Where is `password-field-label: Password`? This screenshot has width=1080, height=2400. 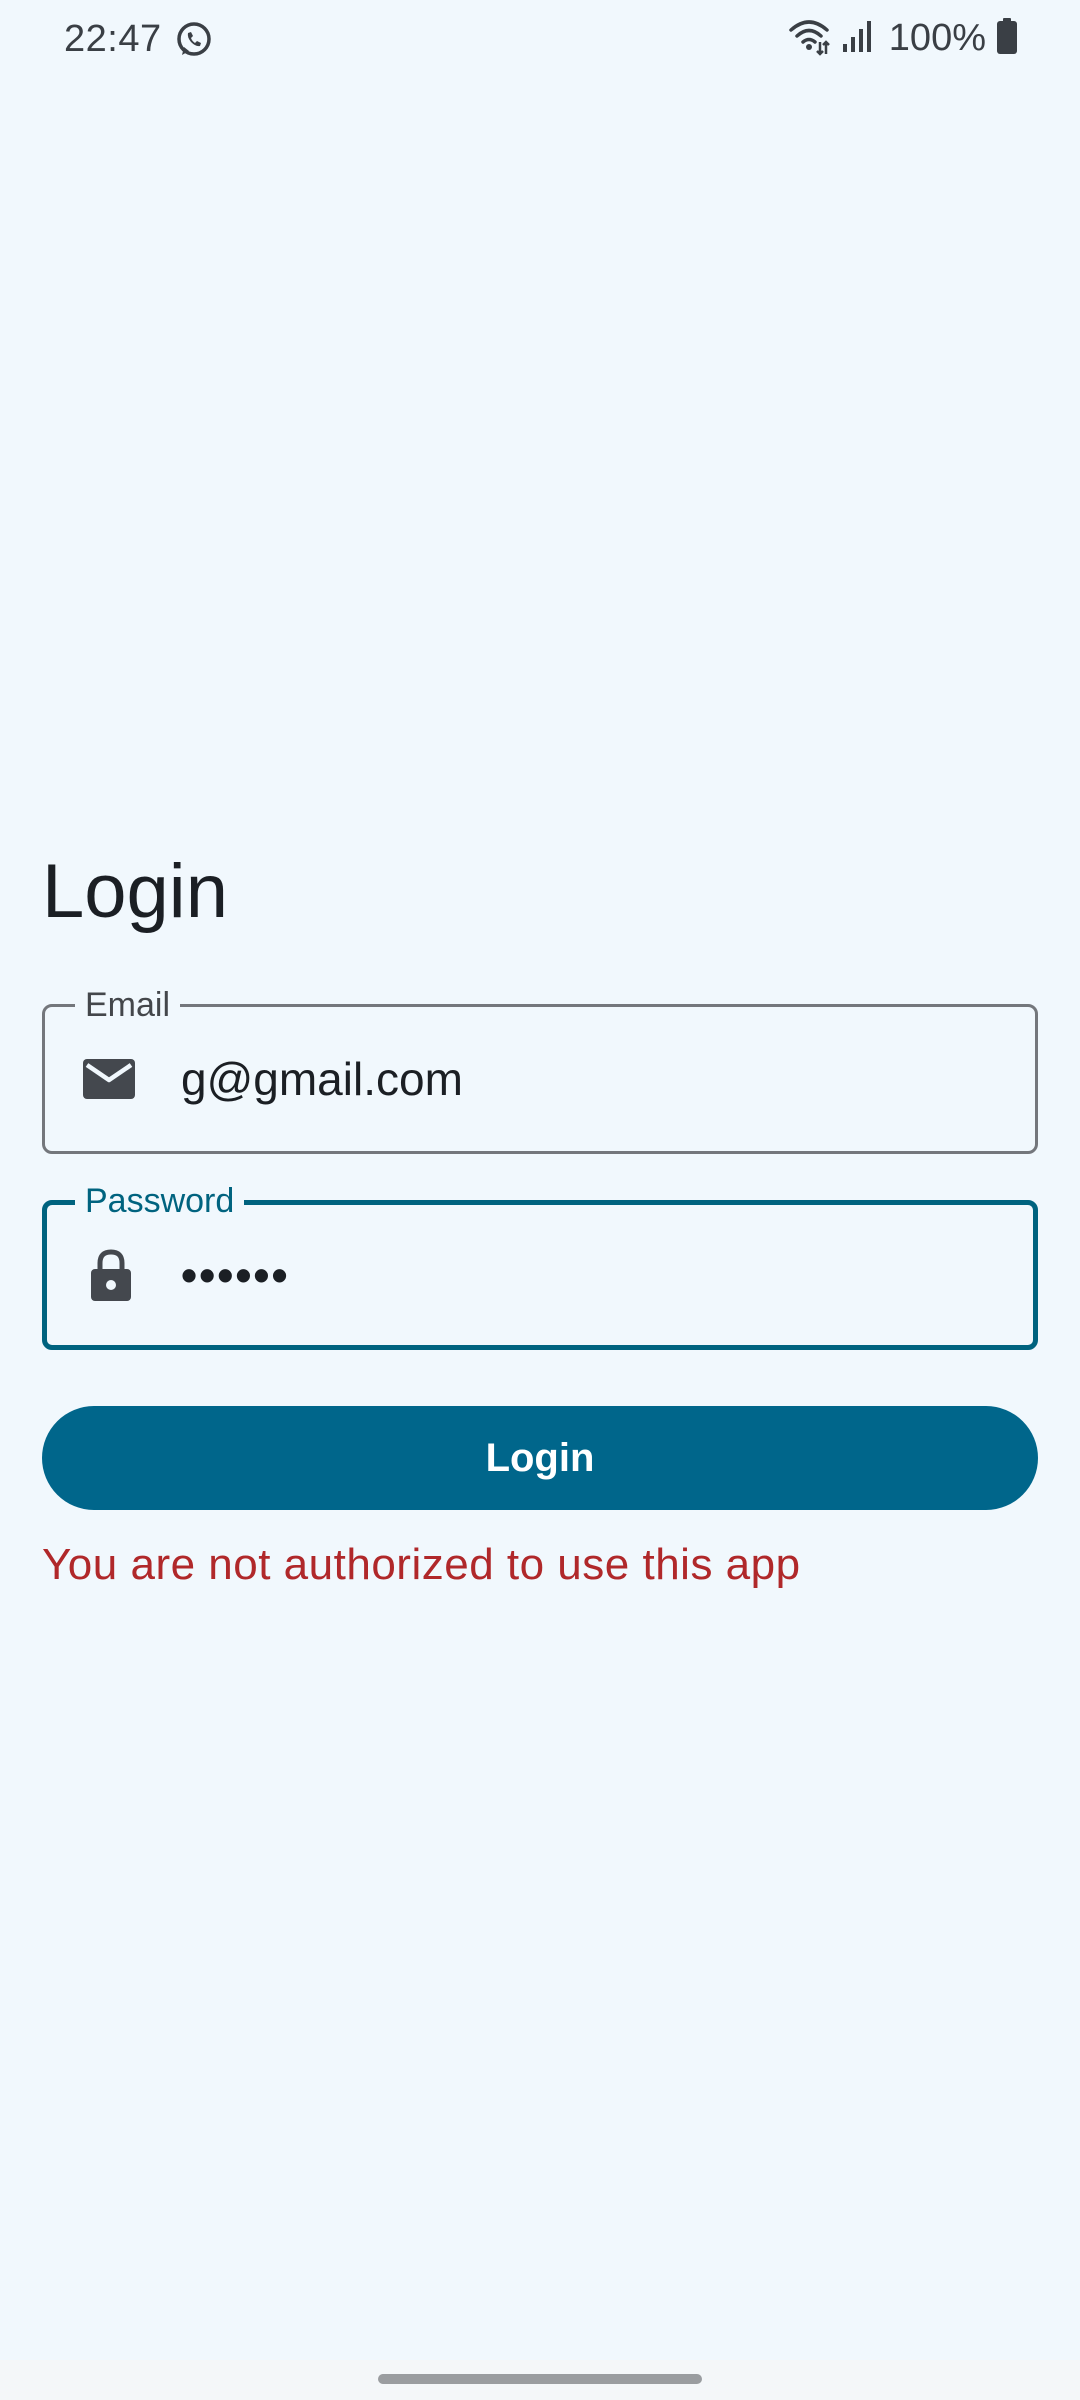
password-field-label: Password is located at coordinates (160, 1201).